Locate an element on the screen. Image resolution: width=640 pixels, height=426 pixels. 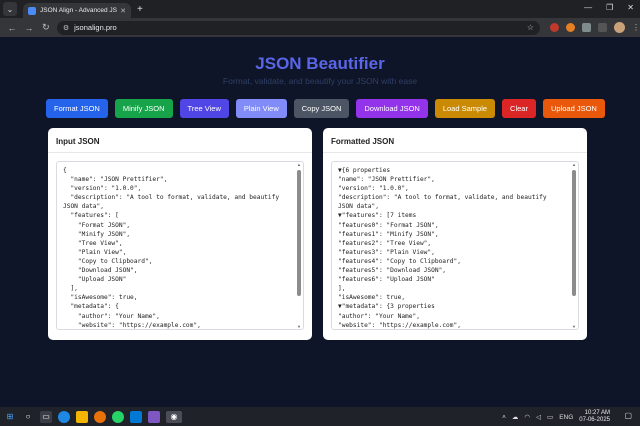
browser-tab: JSON Align - Advanced JSON F ✕ is located at coordinates (77, 10).